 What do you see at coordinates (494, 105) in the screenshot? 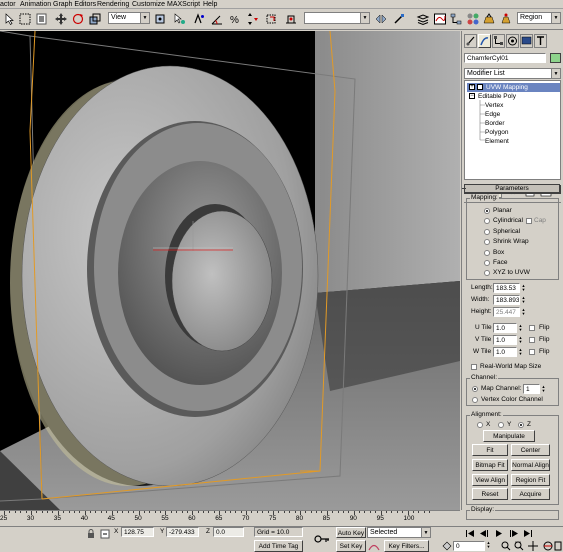
I see `stack-subitem-vertex: Vertex` at bounding box center [494, 105].